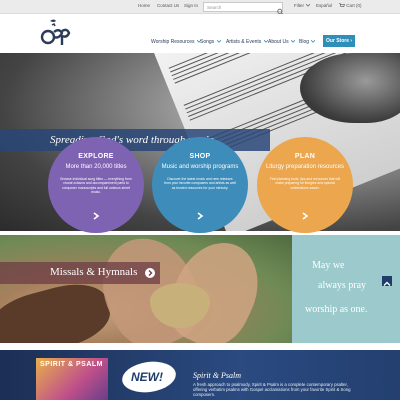 The image size is (400, 400). What do you see at coordinates (299, 5) in the screenshot?
I see `filter-label: Filter` at bounding box center [299, 5].